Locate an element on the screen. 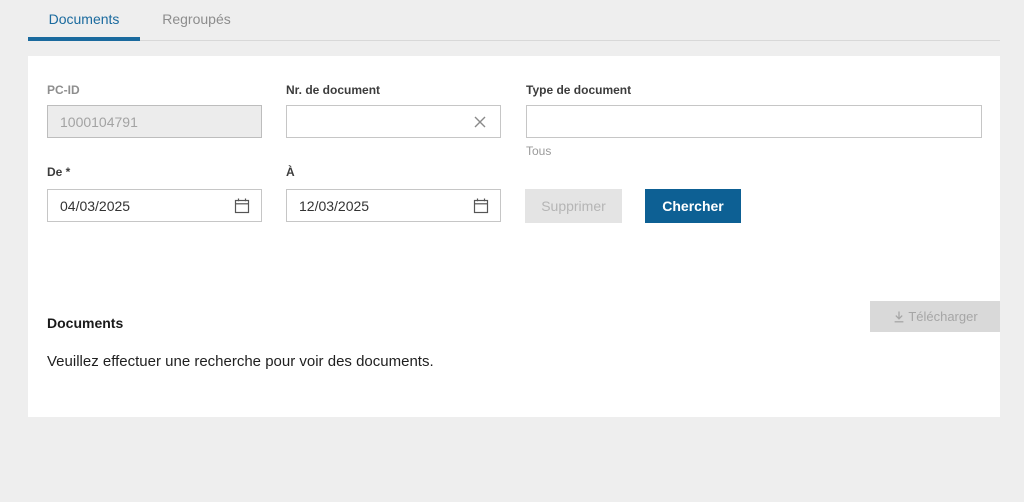 Image resolution: width=1024 pixels, height=502 pixels. telecharger-button: Télécharger is located at coordinates (935, 316).